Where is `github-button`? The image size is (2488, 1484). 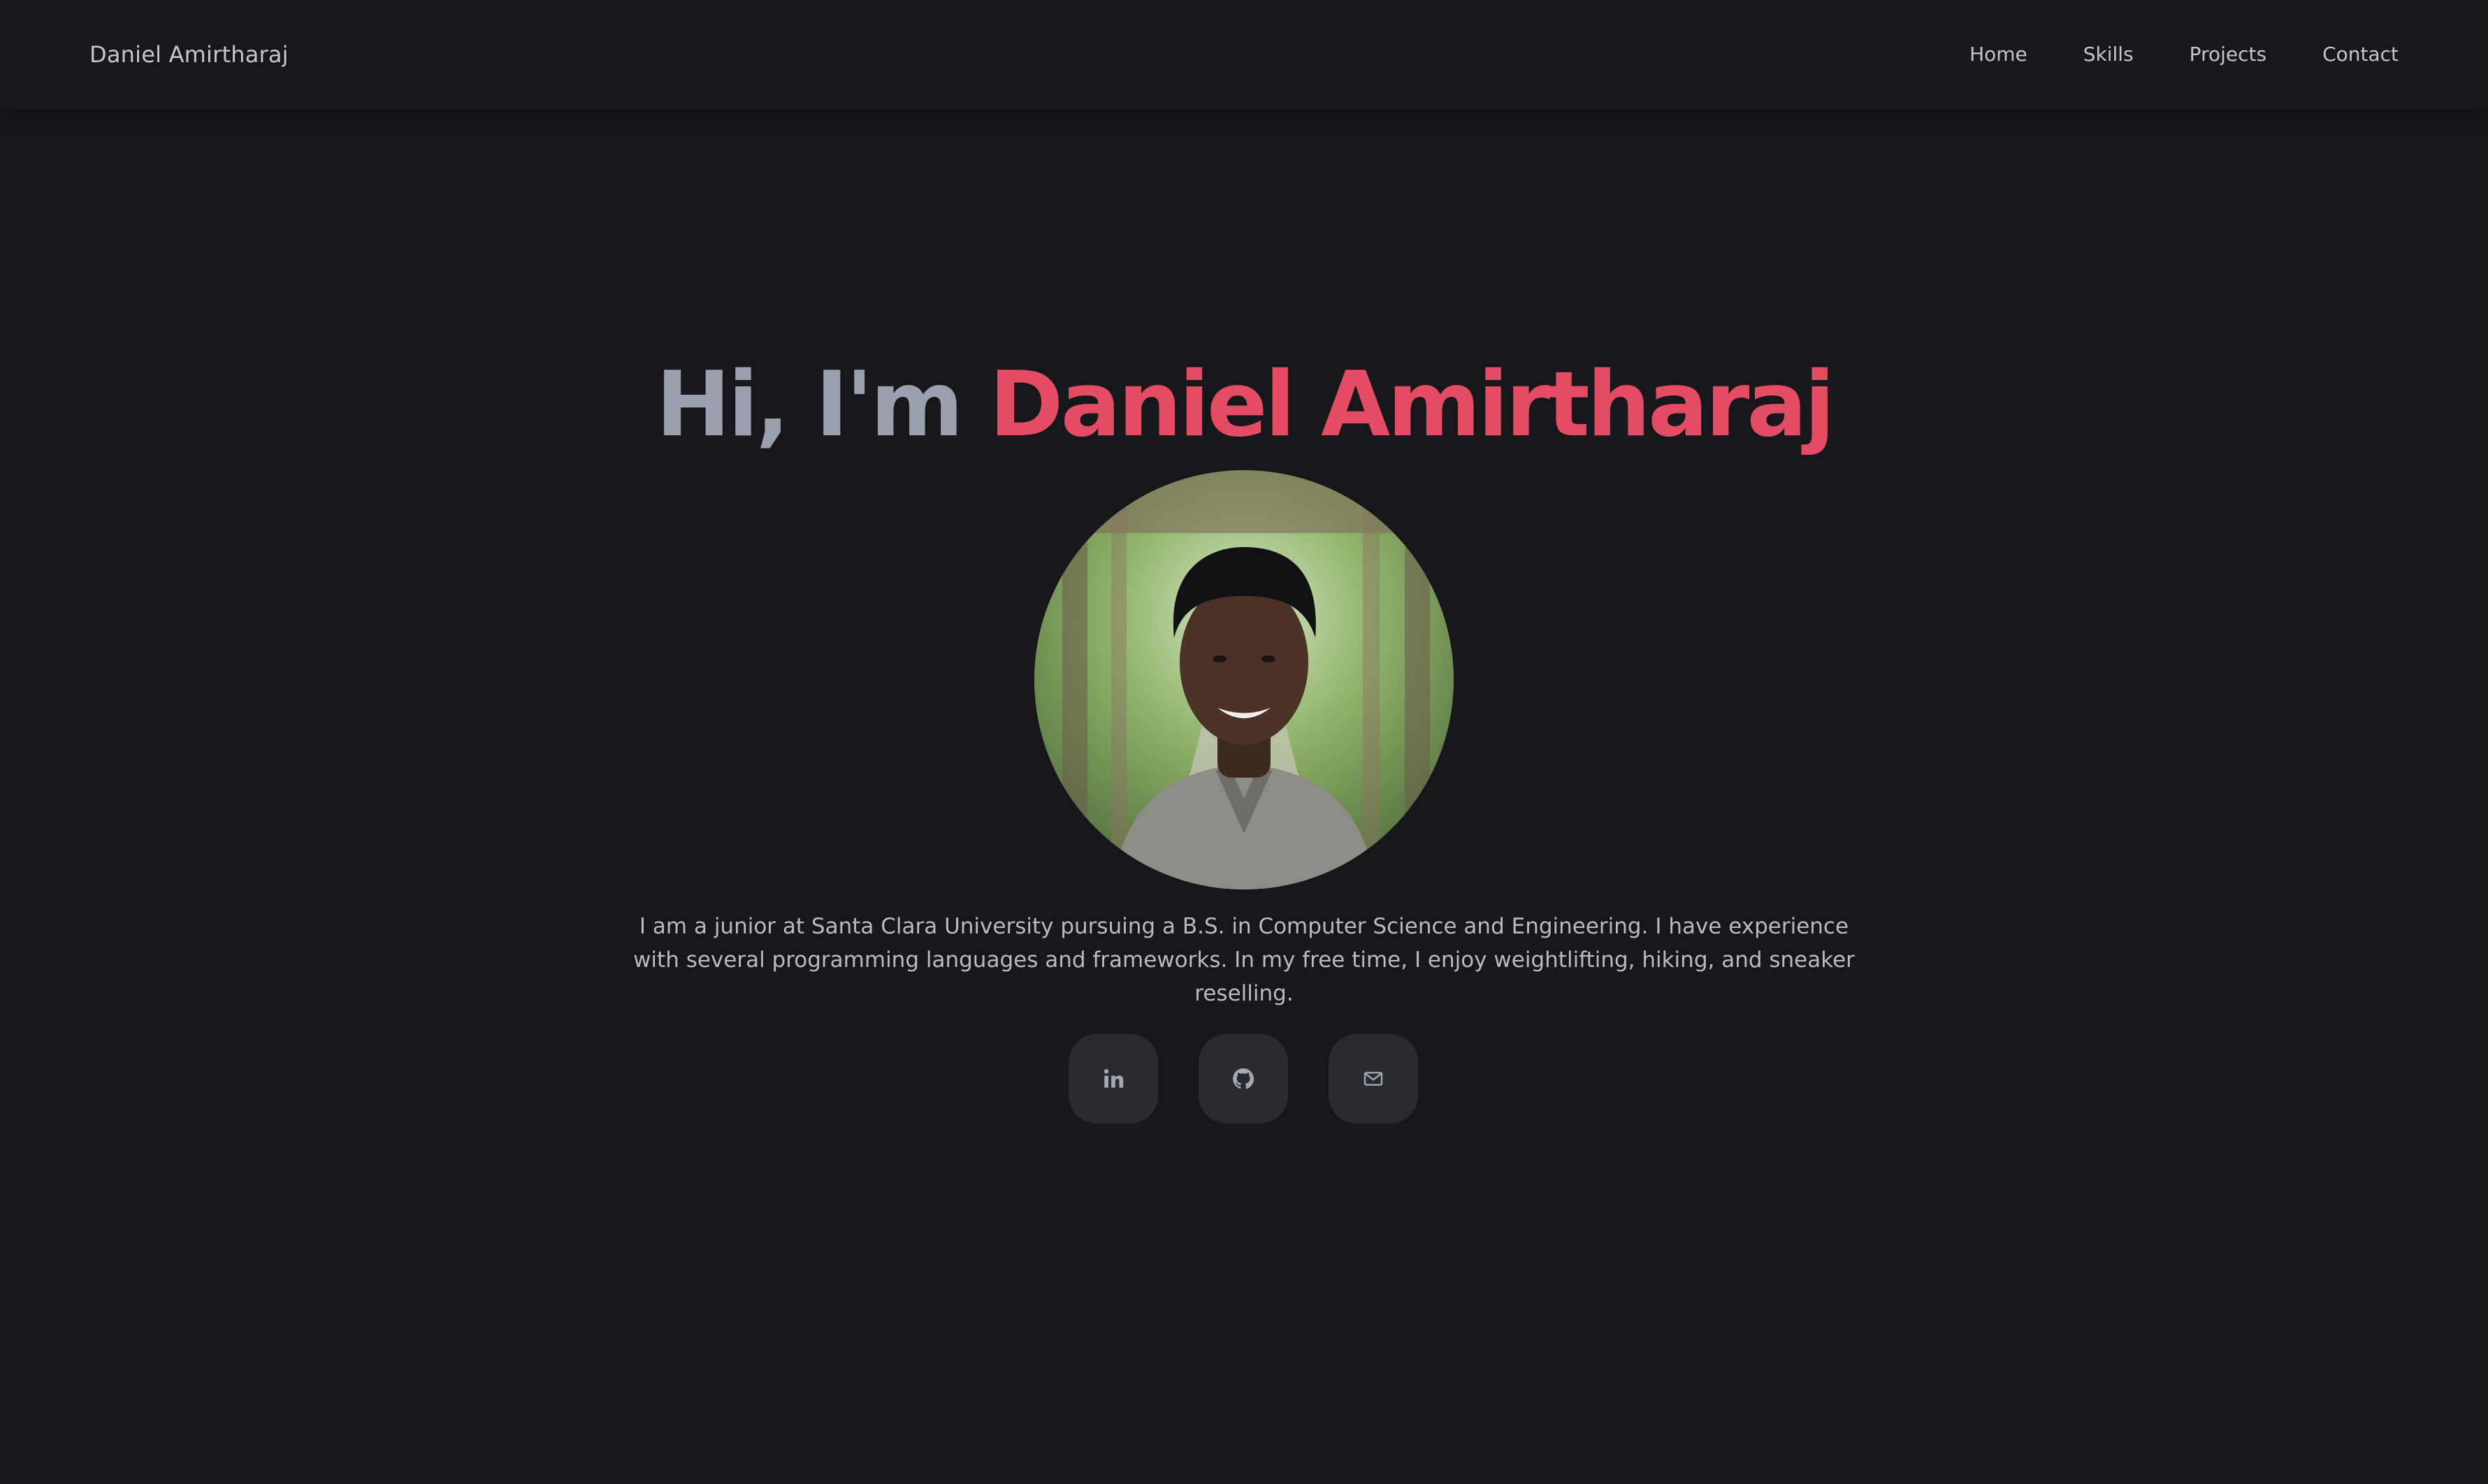 github-button is located at coordinates (1243, 1078).